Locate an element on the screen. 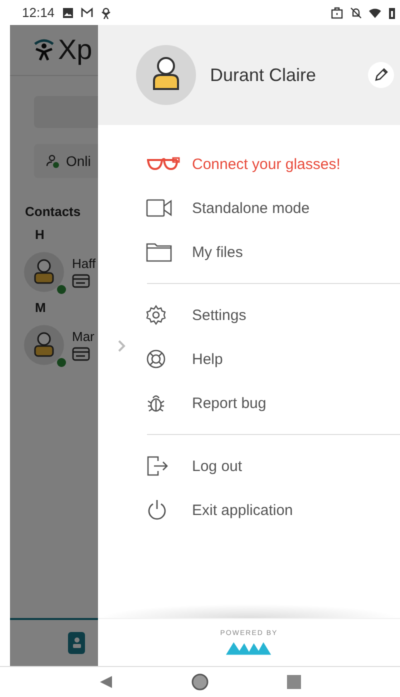  section-title: Contacts is located at coordinates (53, 211).